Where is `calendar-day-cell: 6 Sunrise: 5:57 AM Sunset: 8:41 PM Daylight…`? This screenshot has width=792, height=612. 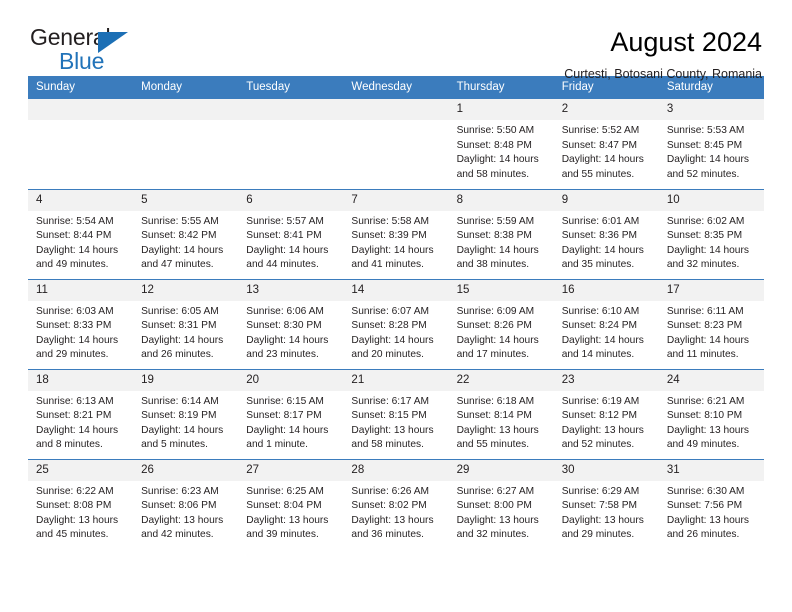 calendar-day-cell: 6 Sunrise: 5:57 AM Sunset: 8:41 PM Daylight… is located at coordinates (291, 233).